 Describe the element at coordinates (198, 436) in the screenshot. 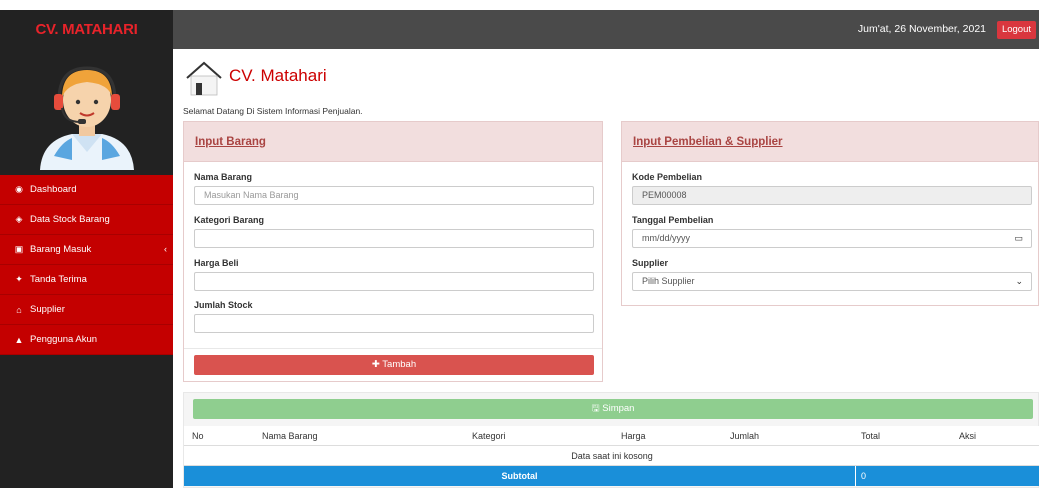

I see `column-header-no: No` at that location.